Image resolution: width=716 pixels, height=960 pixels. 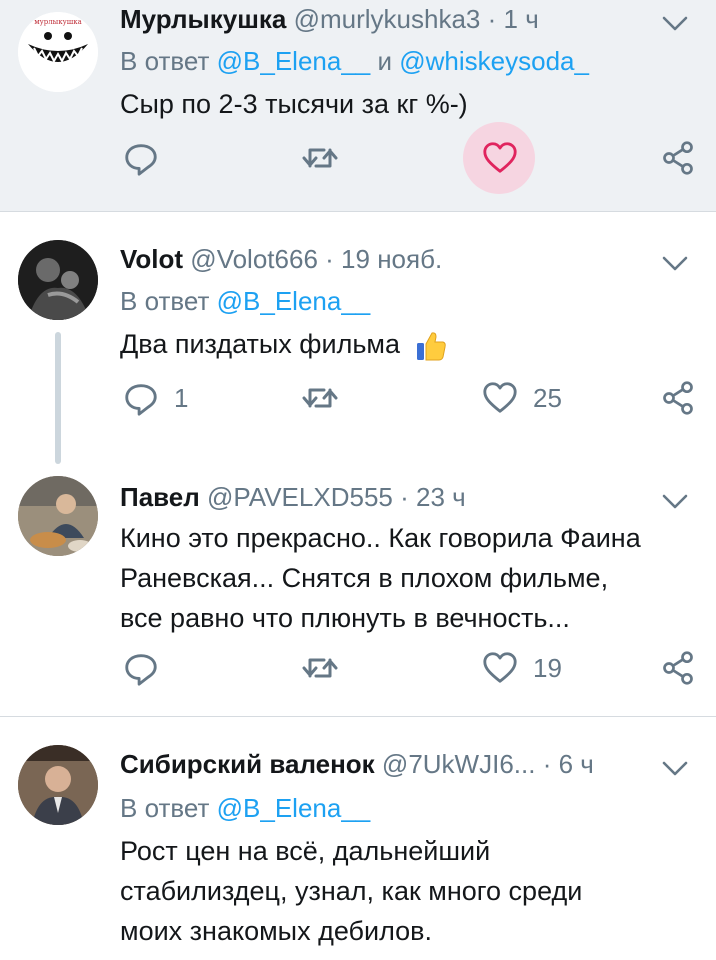 What do you see at coordinates (494, 61) in the screenshot?
I see `mention-link: @whiskeysoda_` at bounding box center [494, 61].